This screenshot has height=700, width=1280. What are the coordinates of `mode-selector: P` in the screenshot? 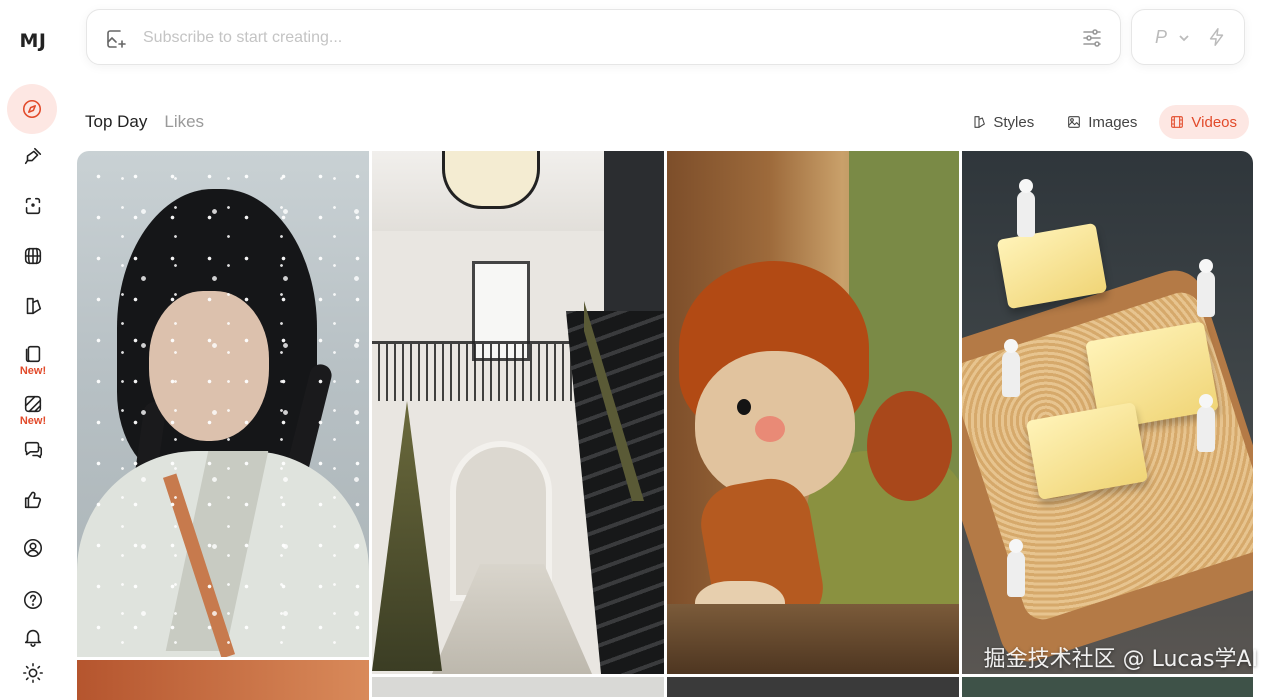 It's located at (1188, 37).